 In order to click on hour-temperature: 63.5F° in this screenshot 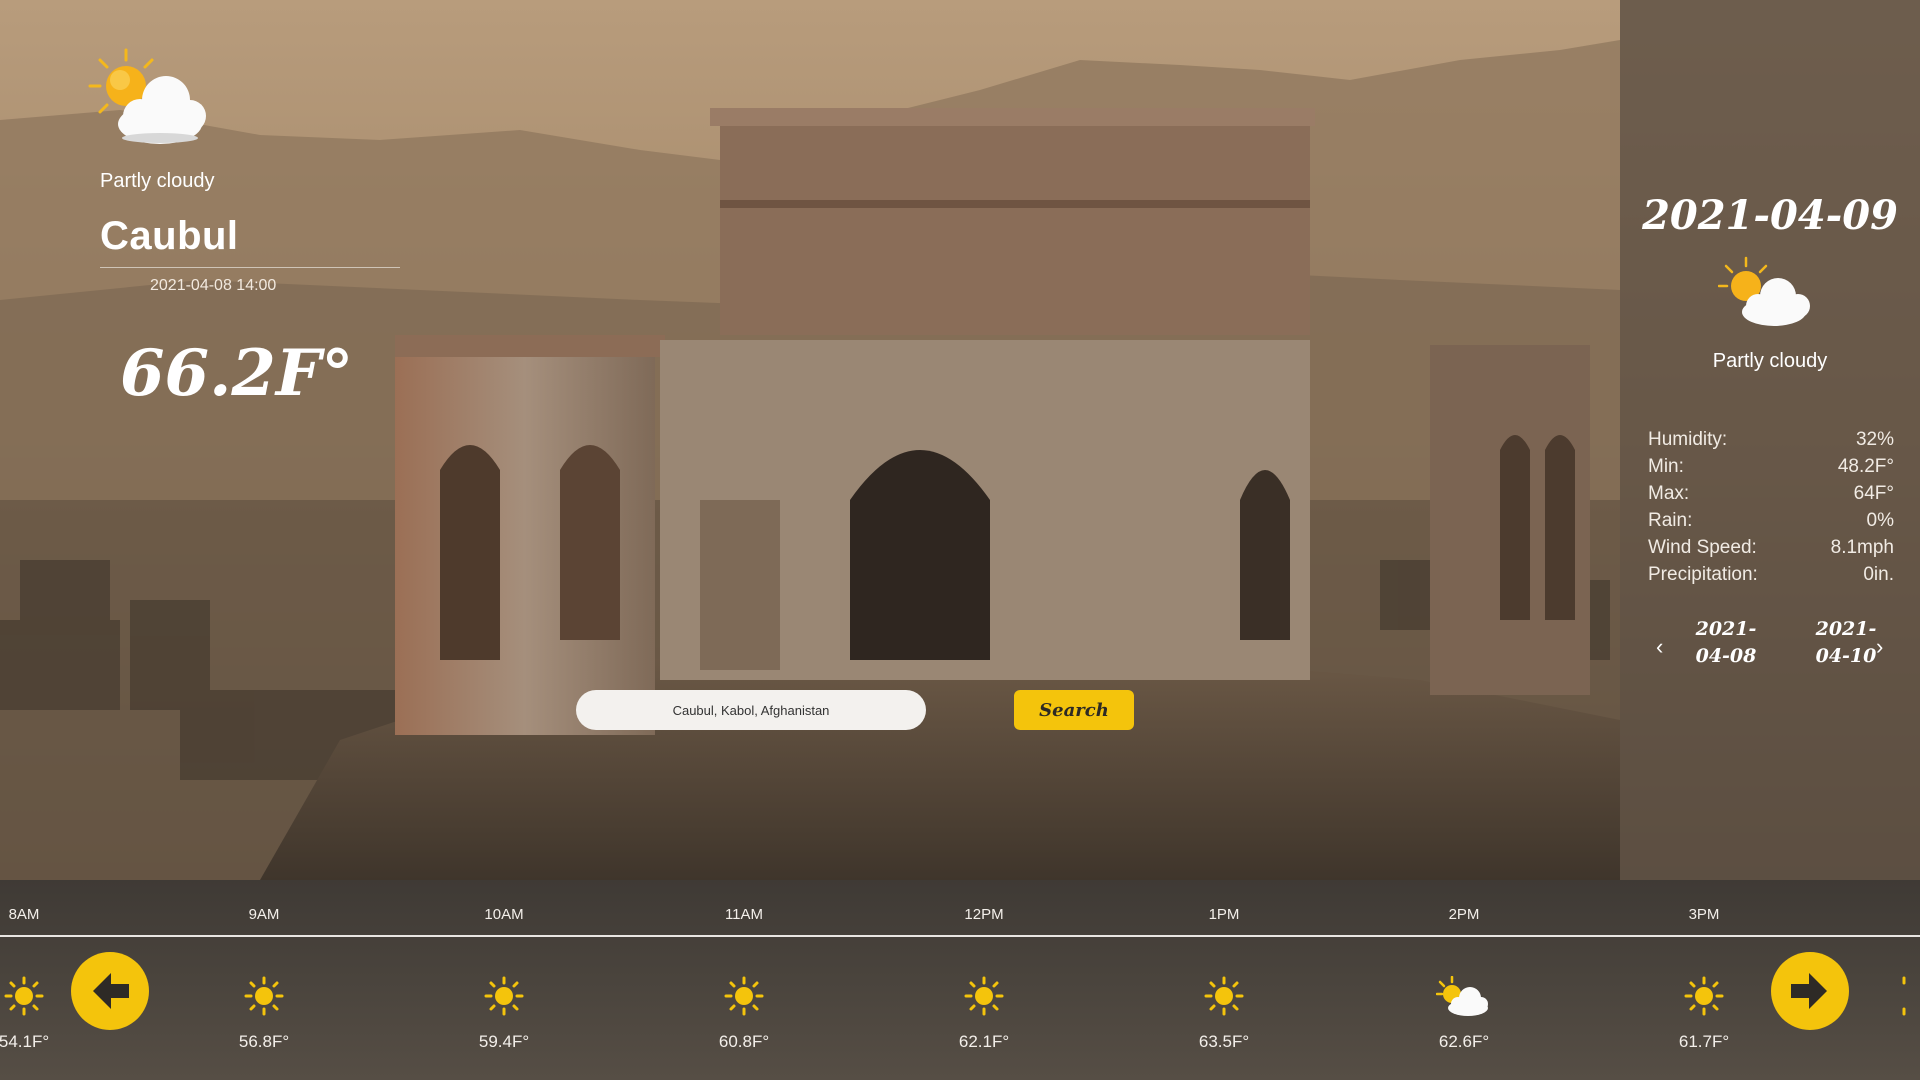, I will do `click(1224, 1041)`.